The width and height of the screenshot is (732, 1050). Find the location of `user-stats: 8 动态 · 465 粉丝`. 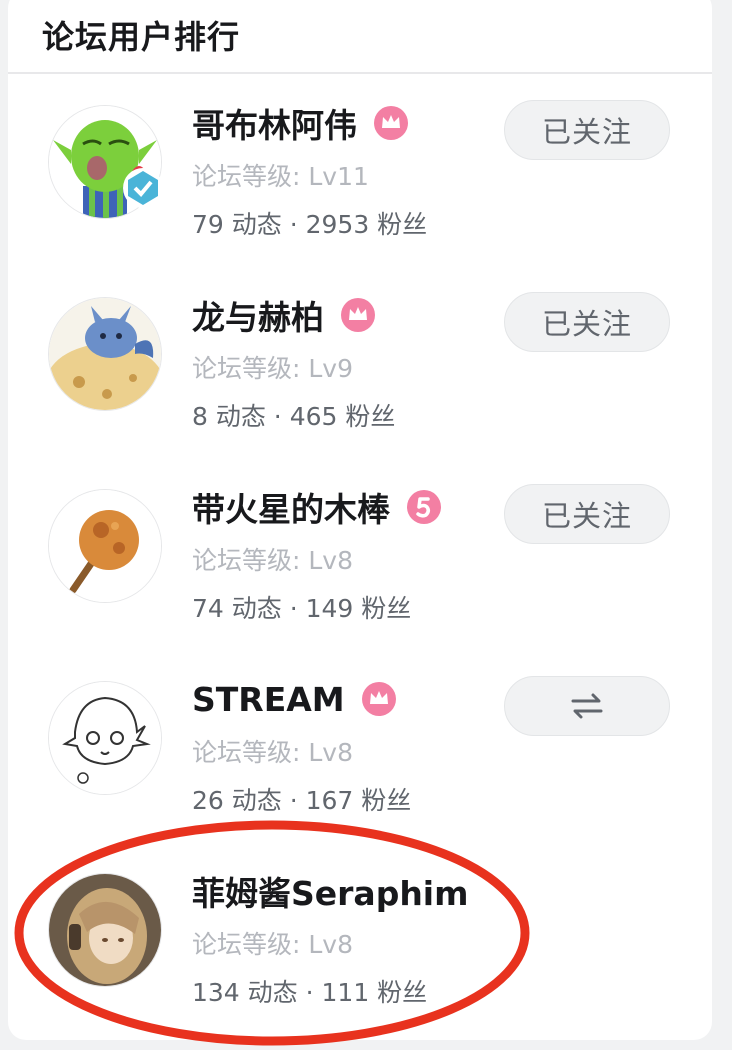

user-stats: 8 动态 · 465 粉丝 is located at coordinates (294, 416).